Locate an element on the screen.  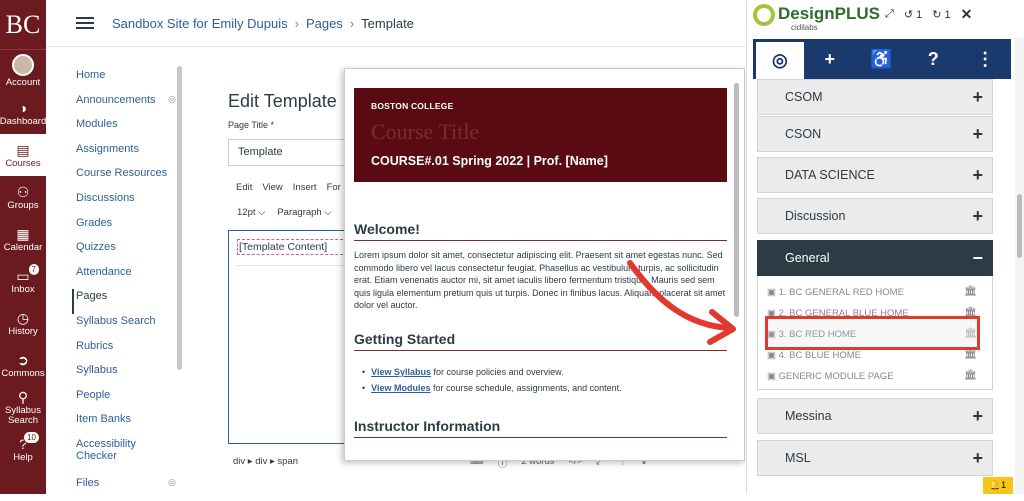
nav-label: Help is located at coordinates (23, 457).